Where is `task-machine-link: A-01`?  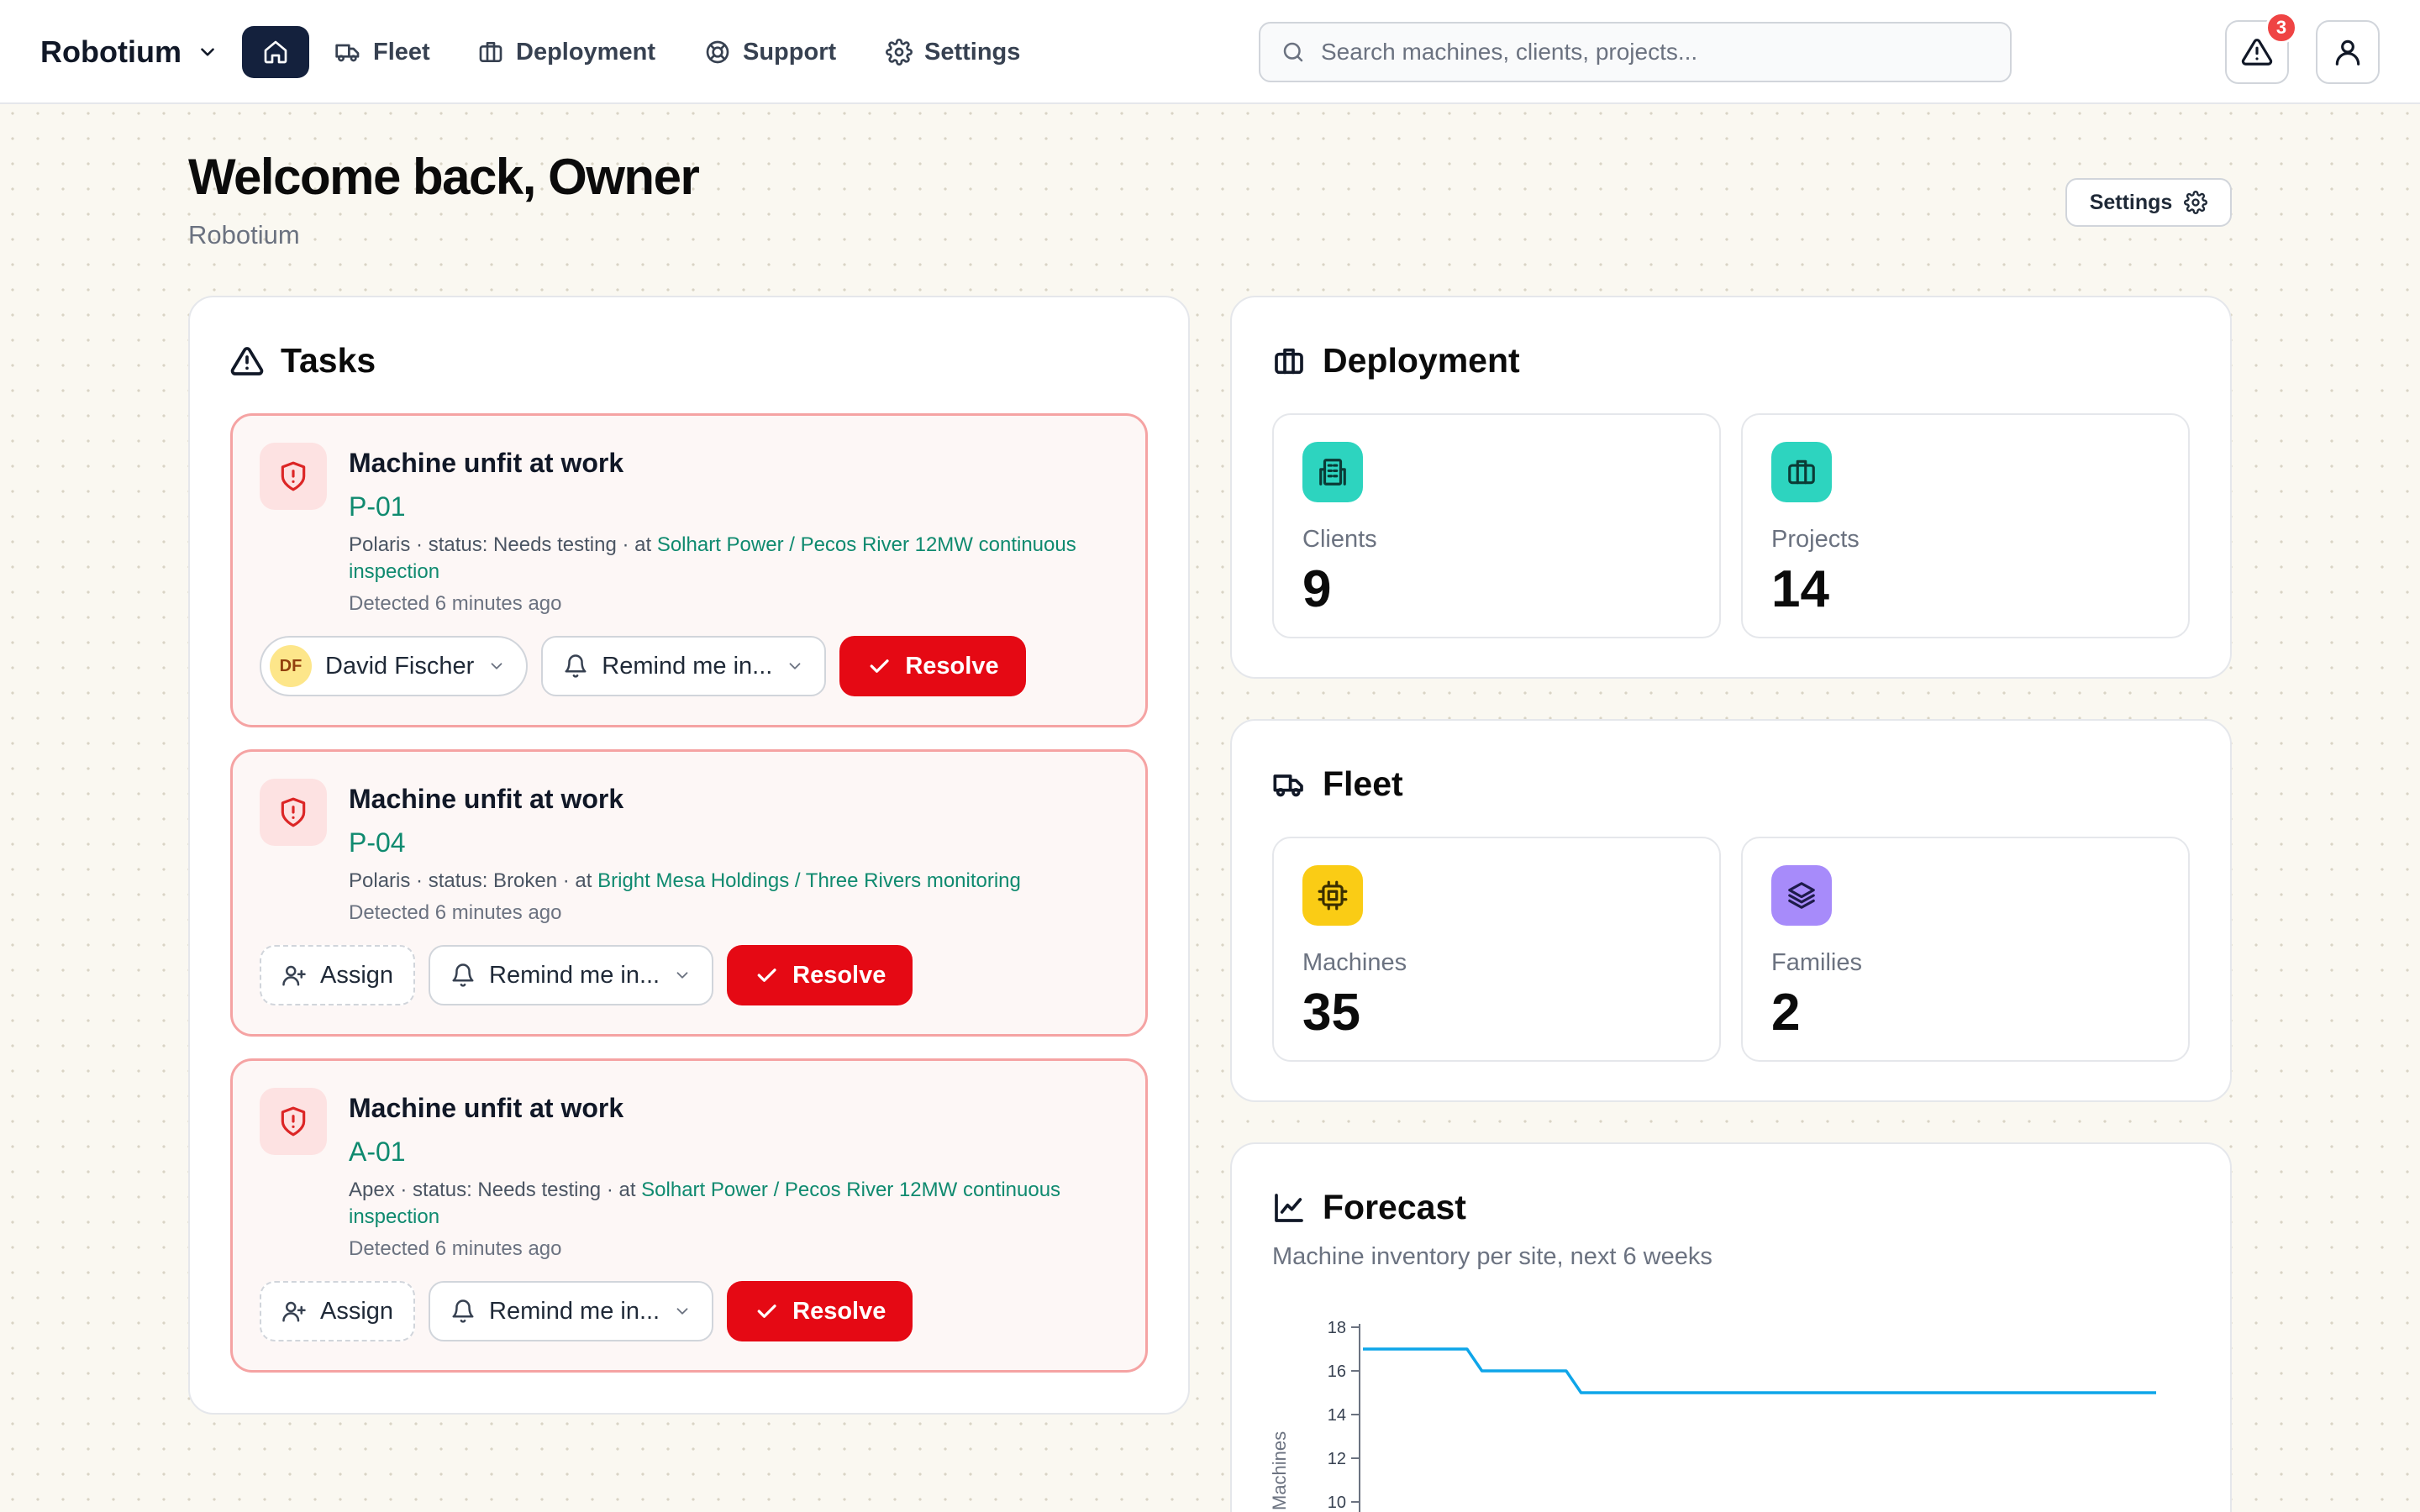
task-machine-link: A-01 is located at coordinates (377, 1152).